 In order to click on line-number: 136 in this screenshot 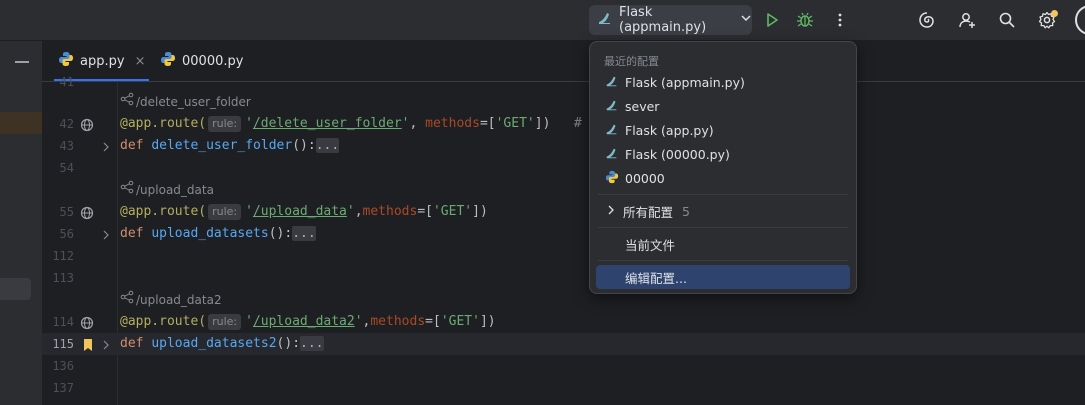, I will do `click(63, 366)`.